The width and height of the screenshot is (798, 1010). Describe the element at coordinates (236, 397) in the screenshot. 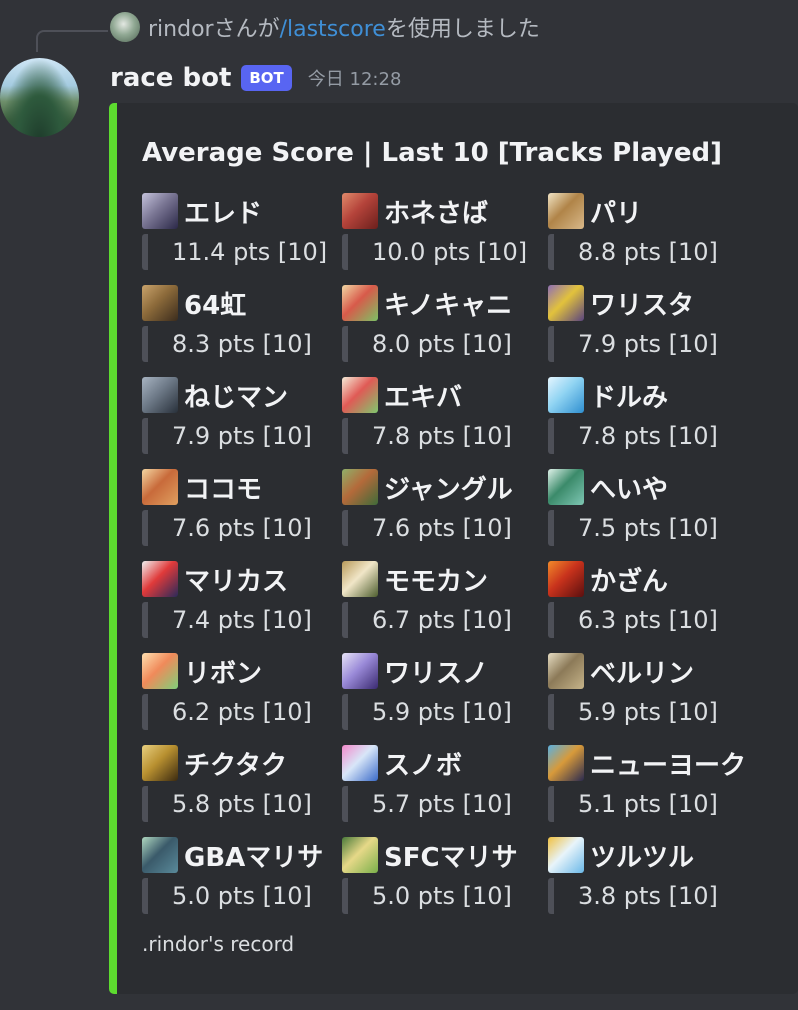

I see `track-name: ねじマン` at that location.